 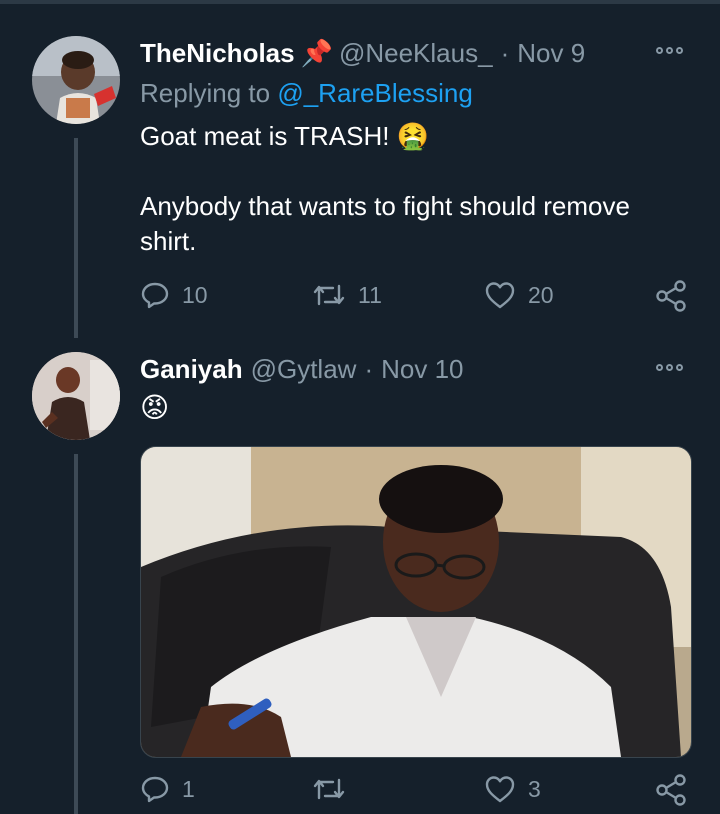 I want to click on tweet-text: 😡, so click(x=154, y=407).